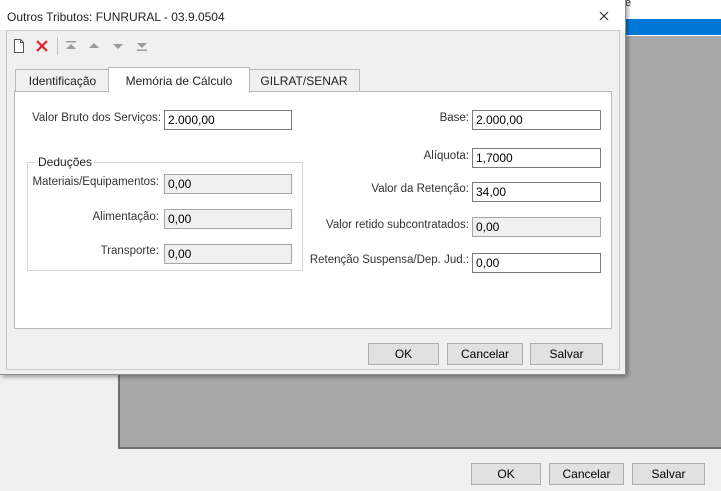 This screenshot has height=491, width=721. I want to click on toolbar-separator, so click(57, 46).